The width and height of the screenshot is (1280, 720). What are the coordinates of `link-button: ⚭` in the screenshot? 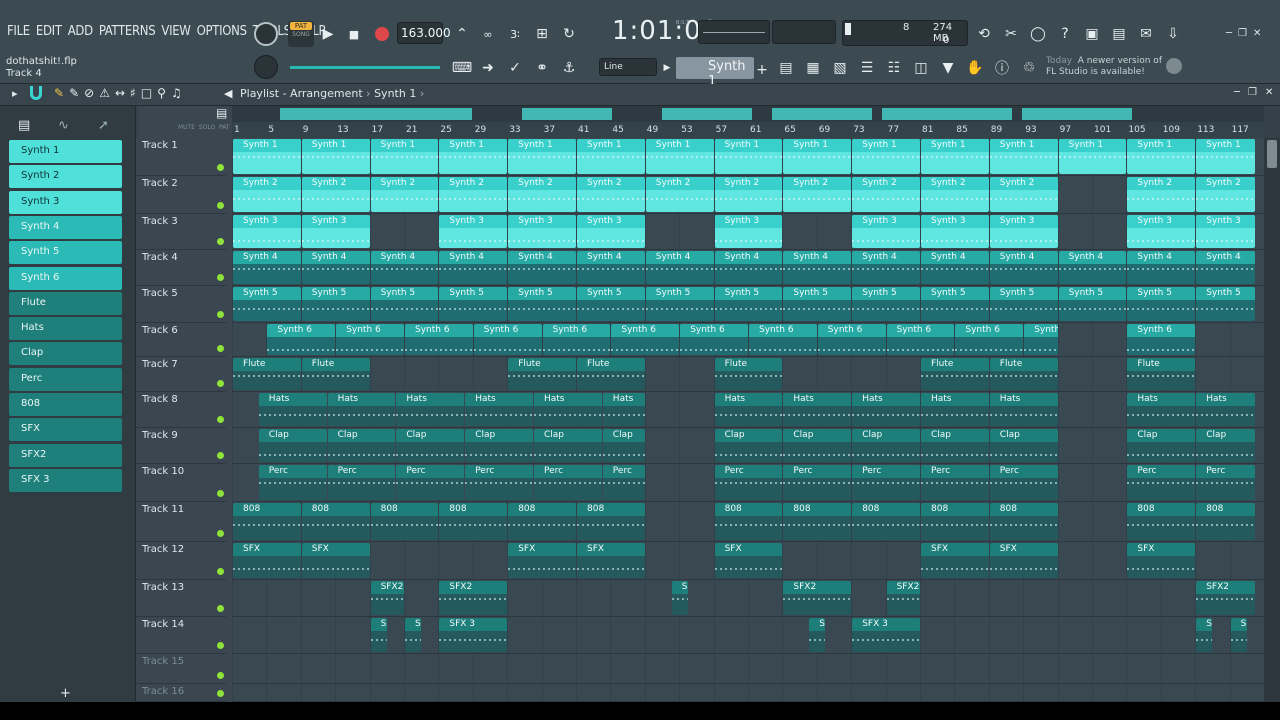 It's located at (542, 68).